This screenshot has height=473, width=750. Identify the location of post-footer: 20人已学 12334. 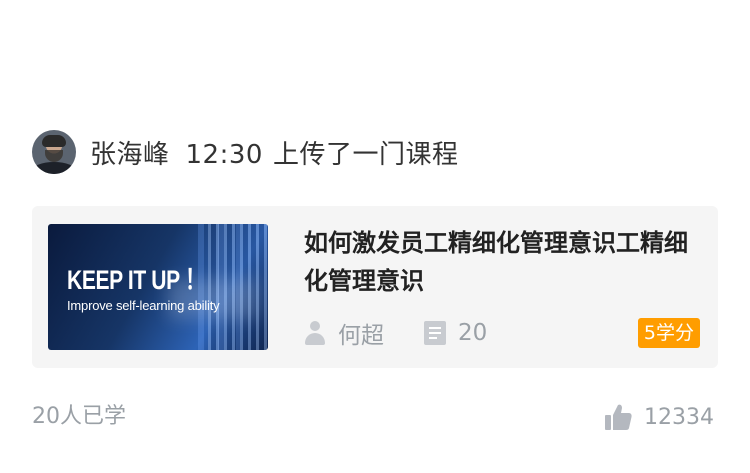
(375, 417).